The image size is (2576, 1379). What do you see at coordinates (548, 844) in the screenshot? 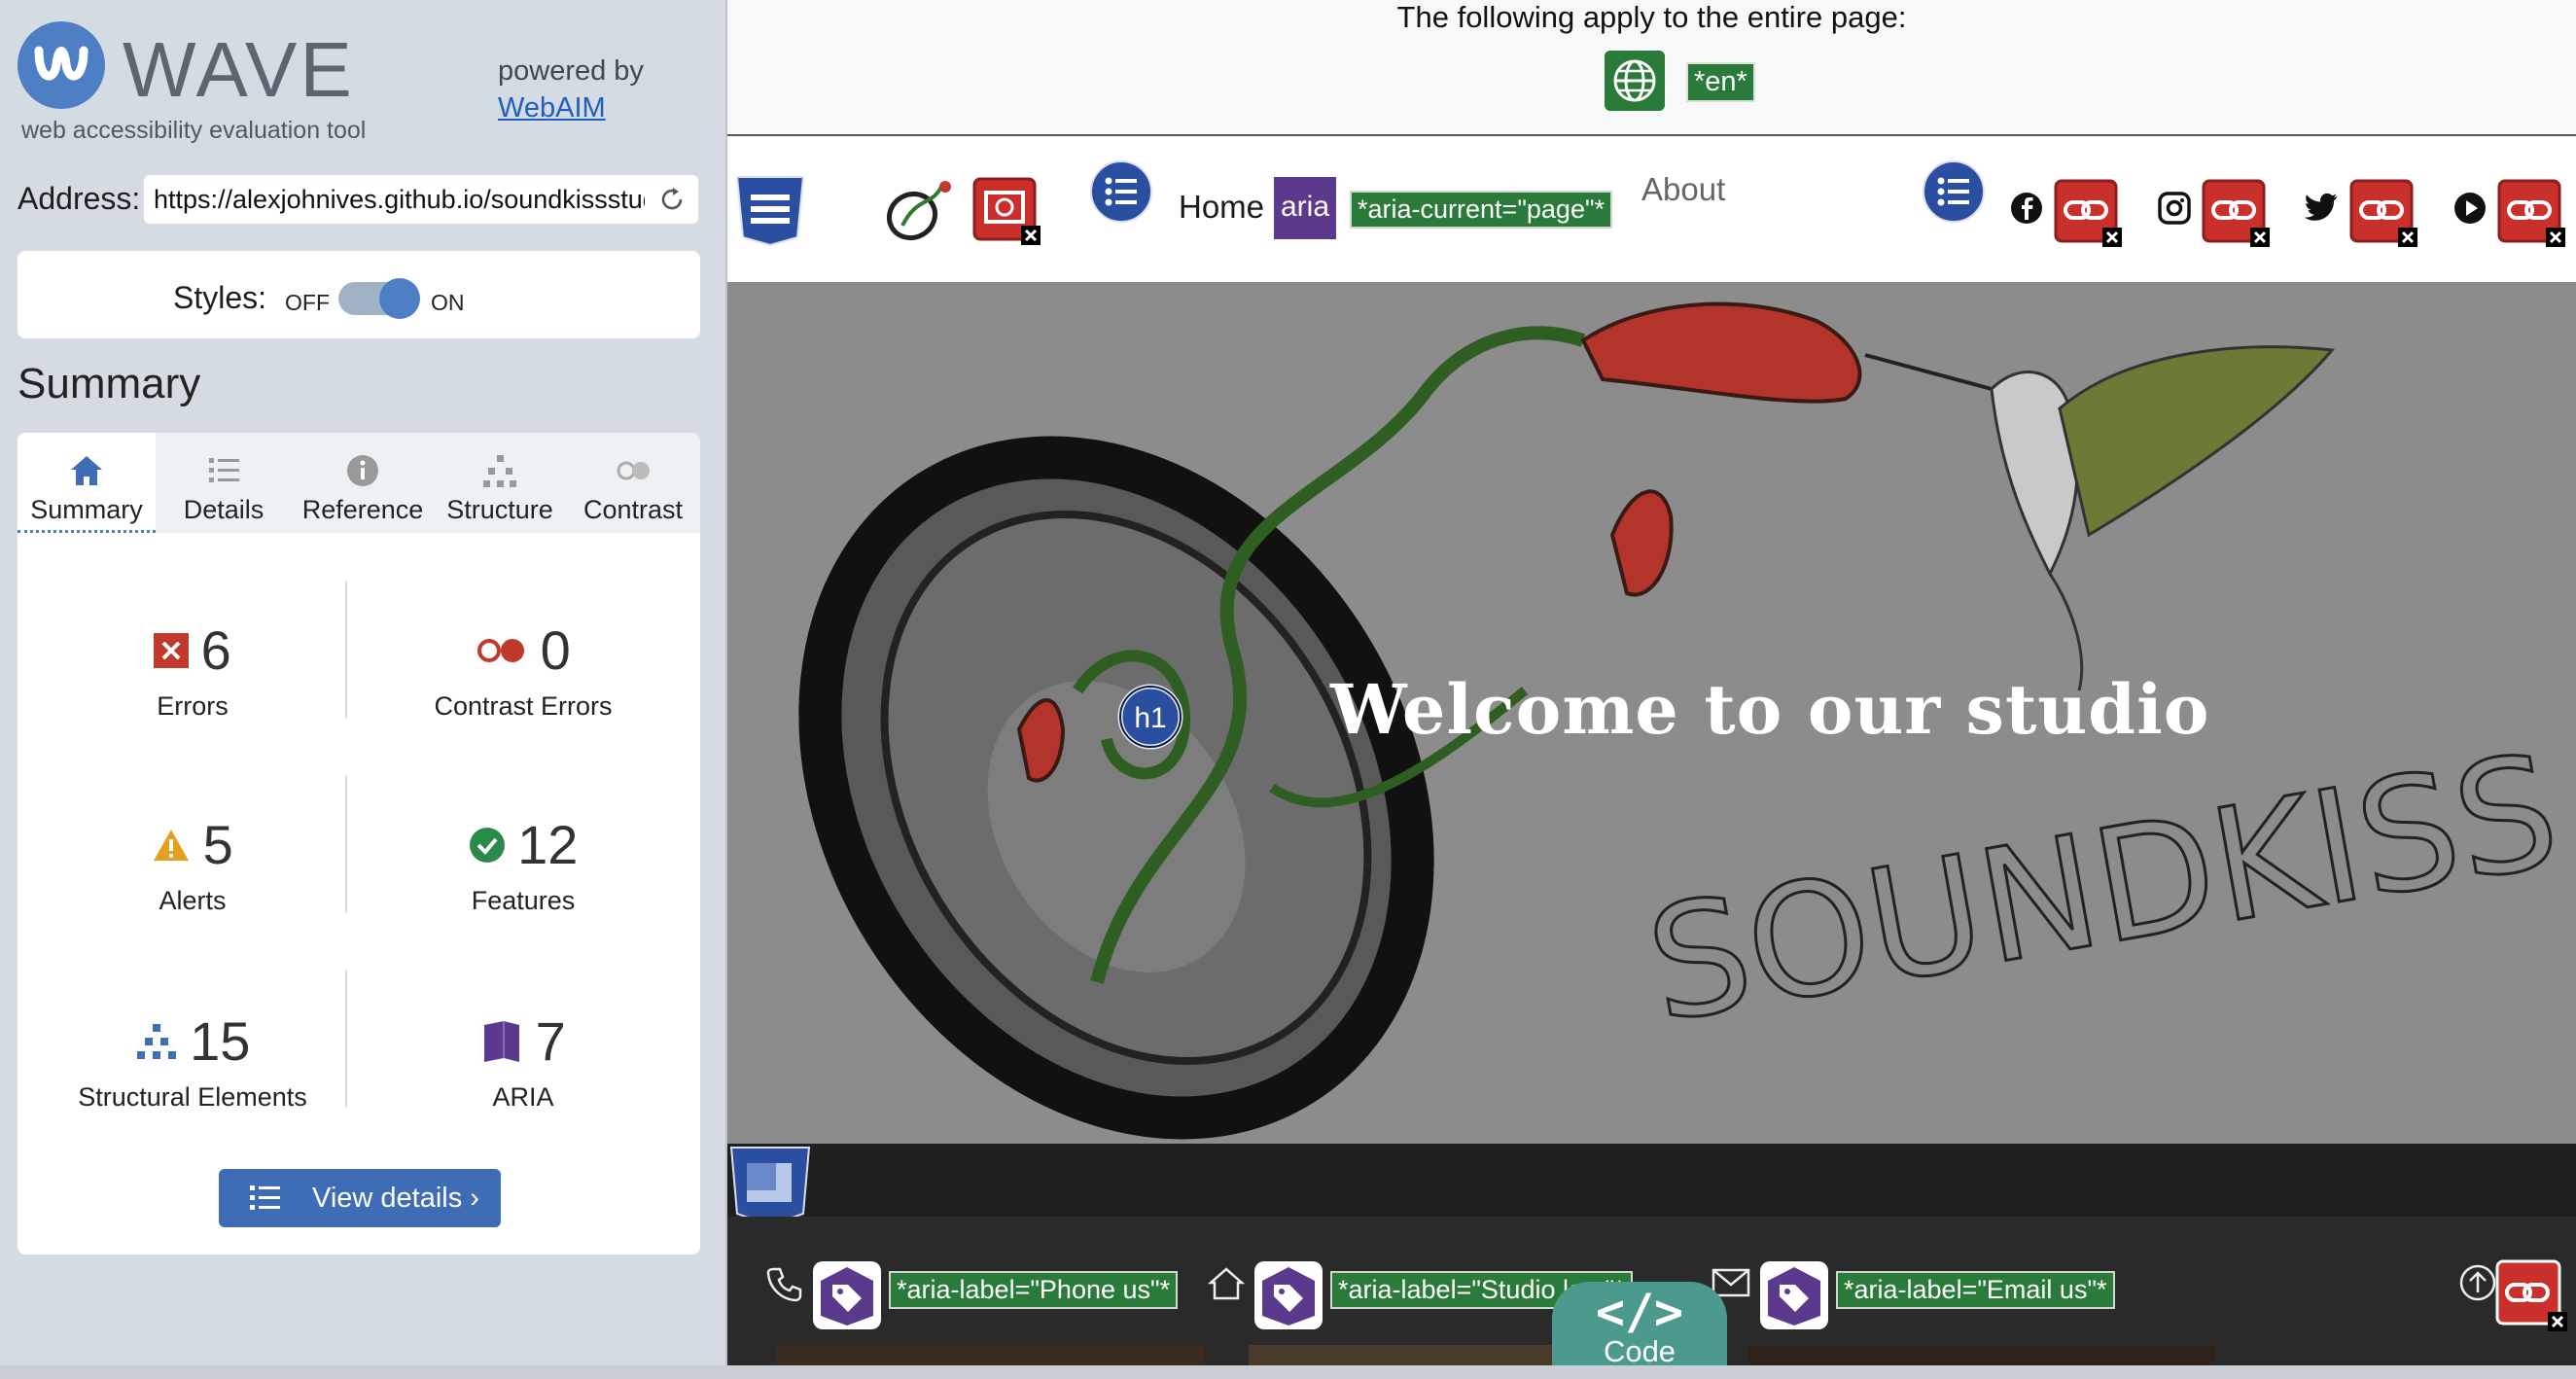
I see `features-count: 12` at bounding box center [548, 844].